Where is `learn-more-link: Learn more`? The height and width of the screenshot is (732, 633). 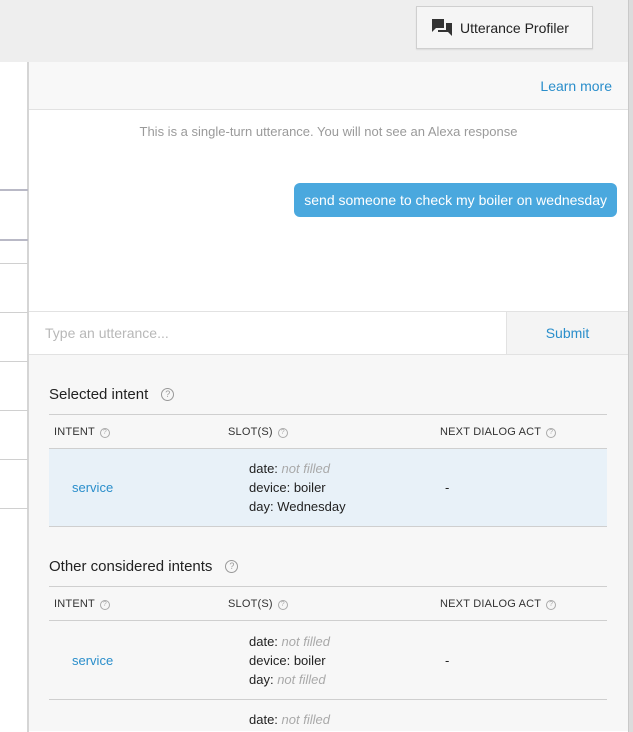
learn-more-link: Learn more is located at coordinates (576, 86).